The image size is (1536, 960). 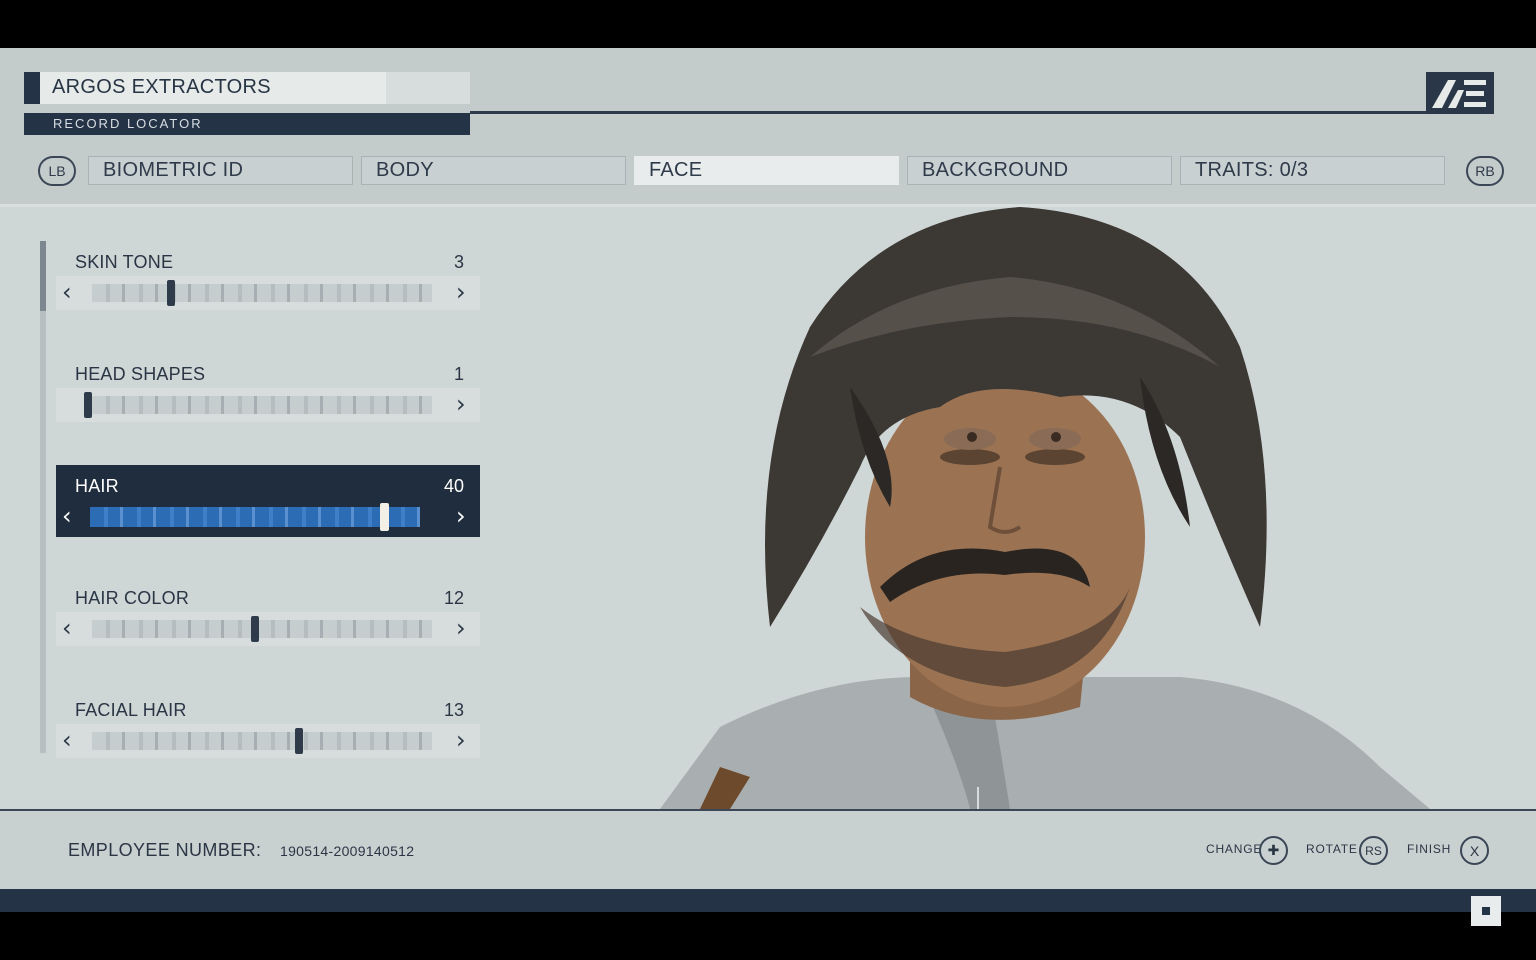 What do you see at coordinates (131, 710) in the screenshot?
I see `facial-hair-label: FACIAL HAIR` at bounding box center [131, 710].